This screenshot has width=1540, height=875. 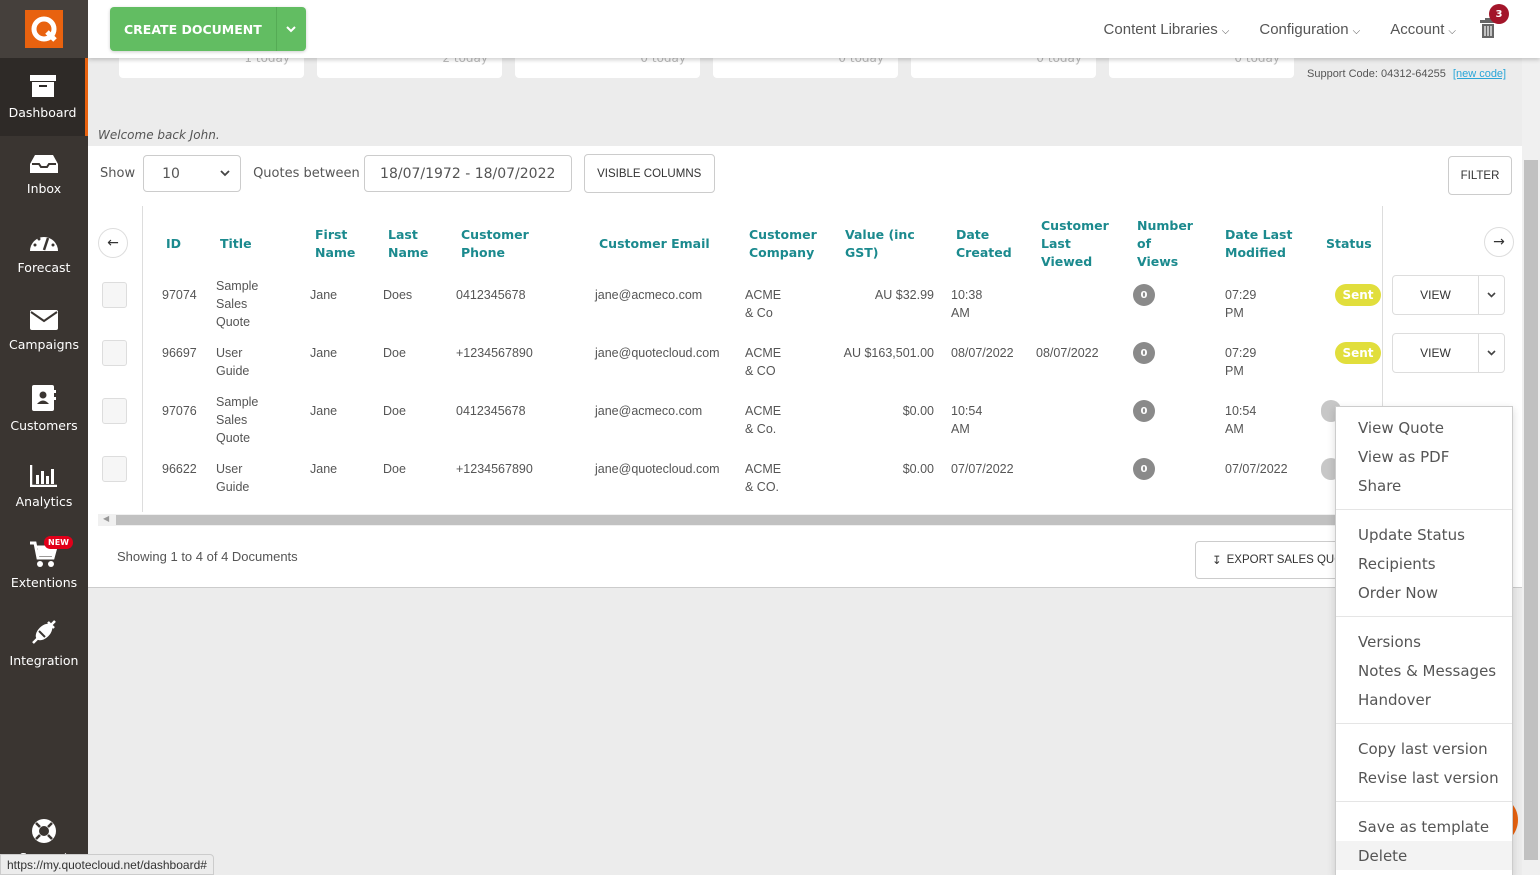 I want to click on scroll-right-button: →, so click(x=1499, y=242).